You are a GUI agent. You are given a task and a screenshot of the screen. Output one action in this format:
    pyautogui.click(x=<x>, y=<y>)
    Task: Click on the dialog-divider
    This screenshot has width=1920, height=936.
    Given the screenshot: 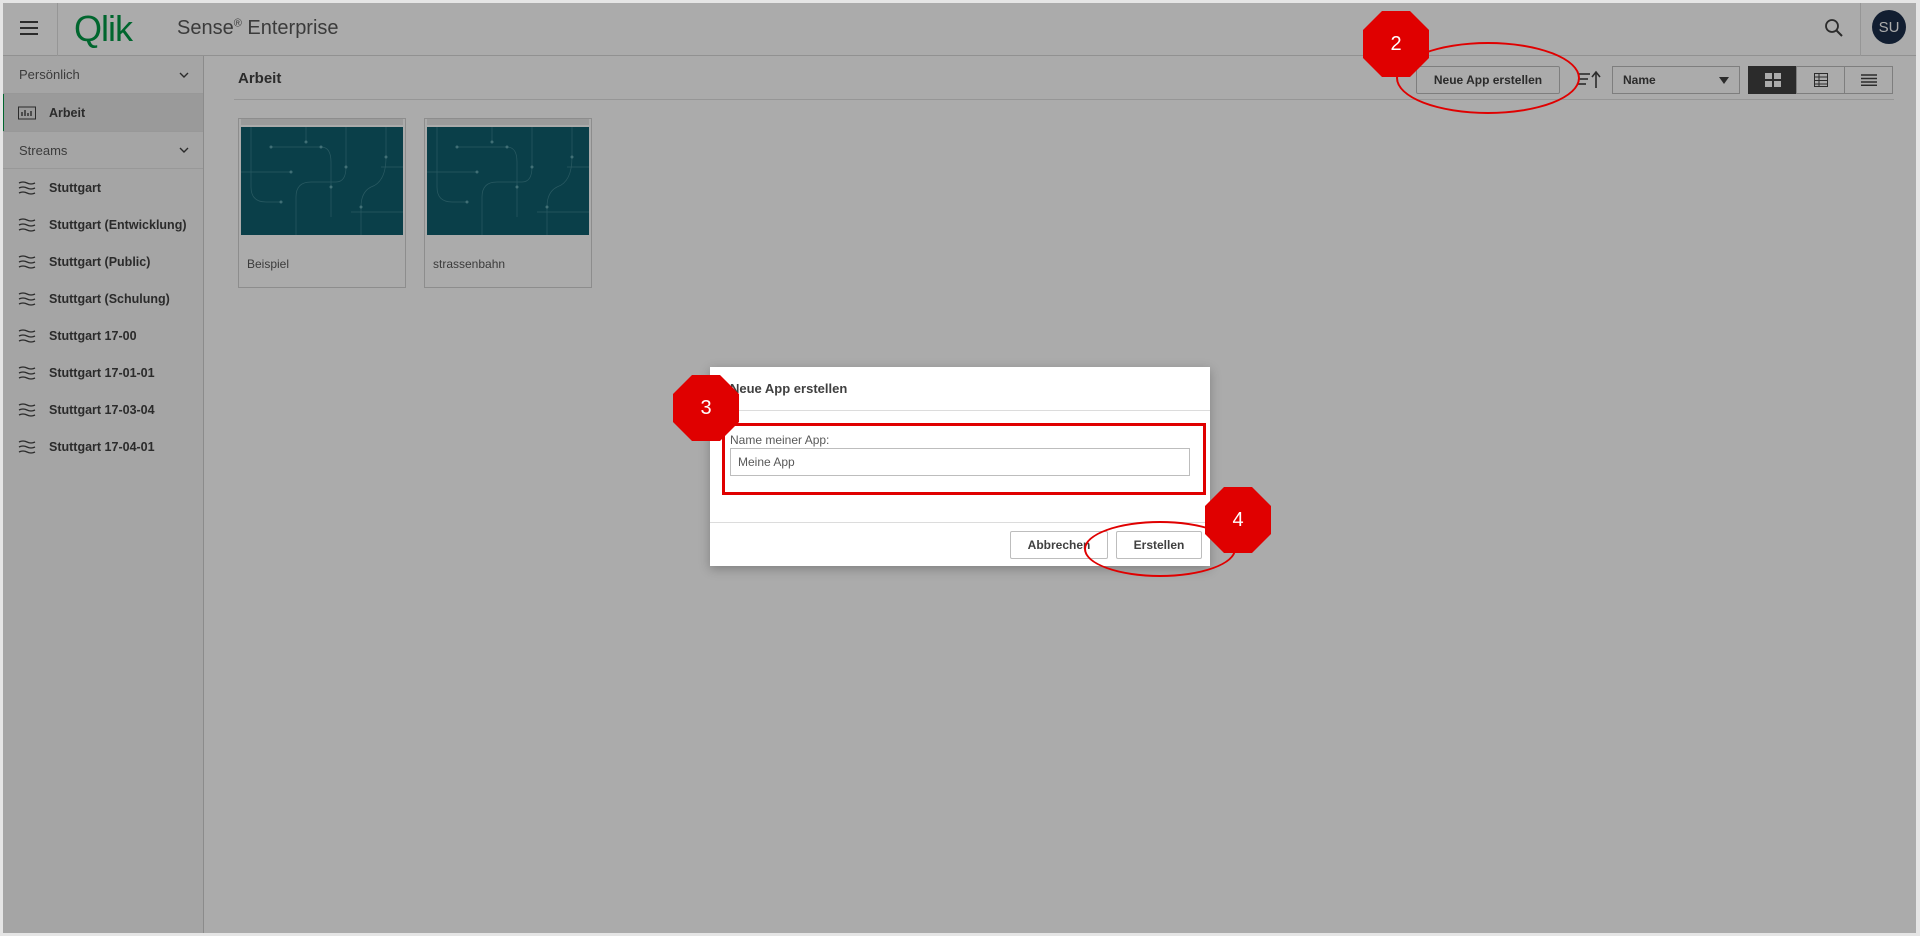 What is the action you would take?
    pyautogui.click(x=960, y=410)
    